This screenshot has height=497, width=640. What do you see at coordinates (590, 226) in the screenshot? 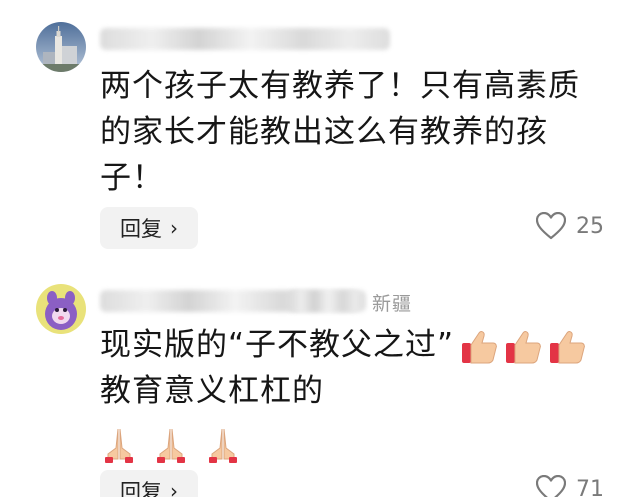
I see `like-count: 25` at bounding box center [590, 226].